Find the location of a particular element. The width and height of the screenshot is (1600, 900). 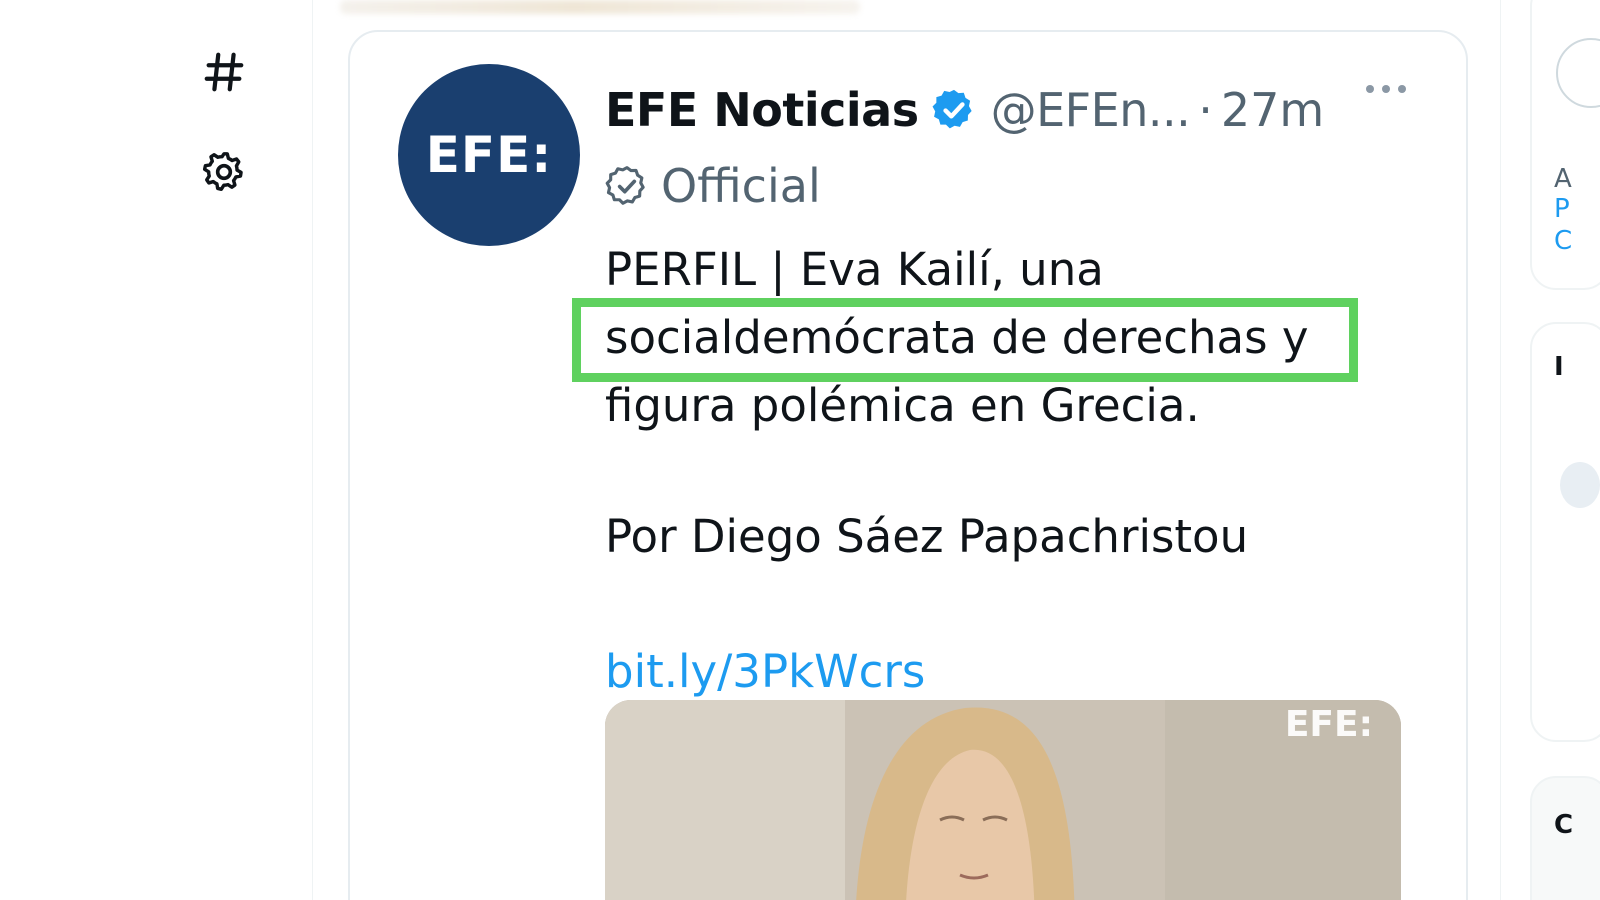

tweet-media-image: EFE: is located at coordinates (1003, 800).